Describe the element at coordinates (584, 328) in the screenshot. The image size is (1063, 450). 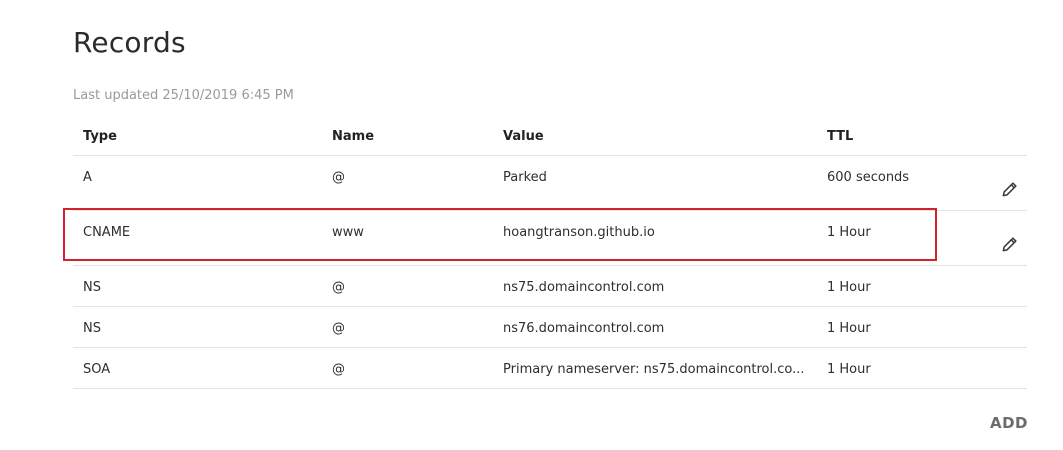
I see `record-value: ns76.domaincontrol.com` at that location.